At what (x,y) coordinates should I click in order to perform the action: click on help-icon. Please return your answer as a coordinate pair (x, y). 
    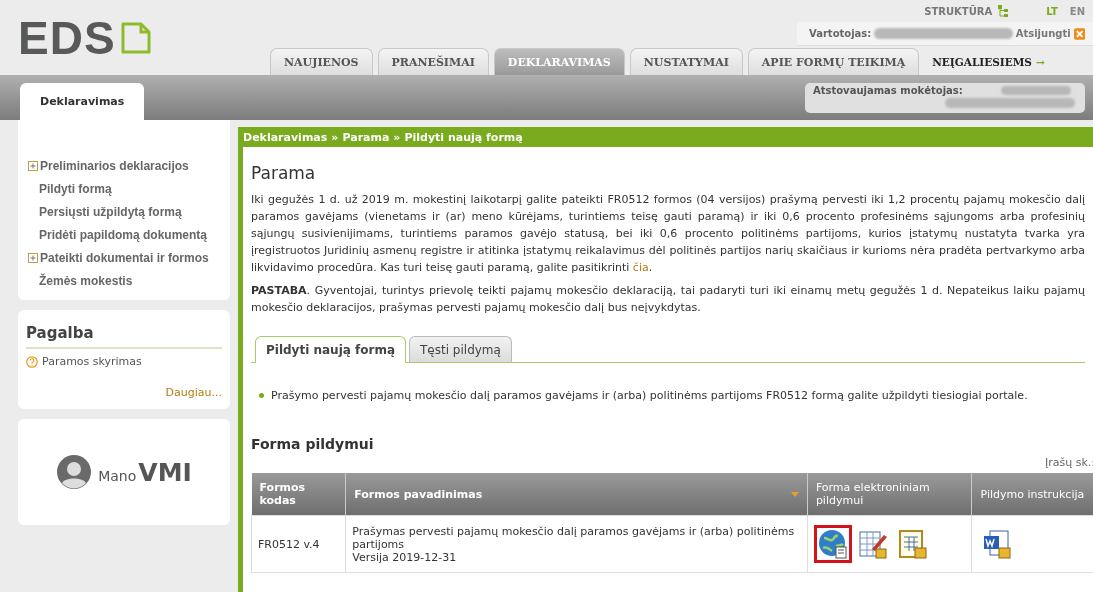
    Looking at the image, I should click on (32, 361).